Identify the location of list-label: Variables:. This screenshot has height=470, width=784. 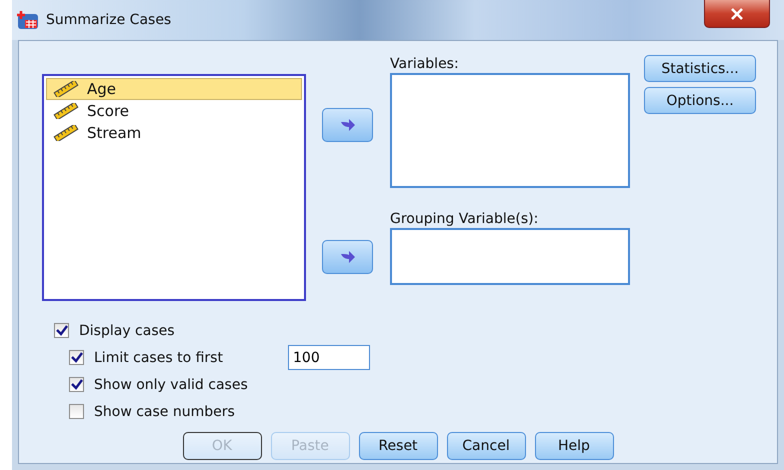
(425, 64).